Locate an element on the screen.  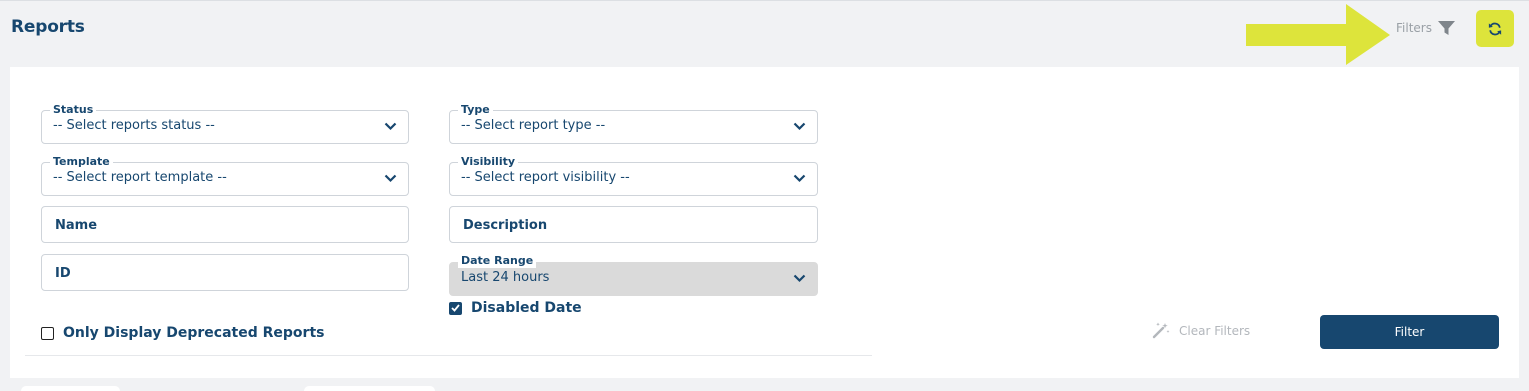
refresh-icon is located at coordinates (1495, 28).